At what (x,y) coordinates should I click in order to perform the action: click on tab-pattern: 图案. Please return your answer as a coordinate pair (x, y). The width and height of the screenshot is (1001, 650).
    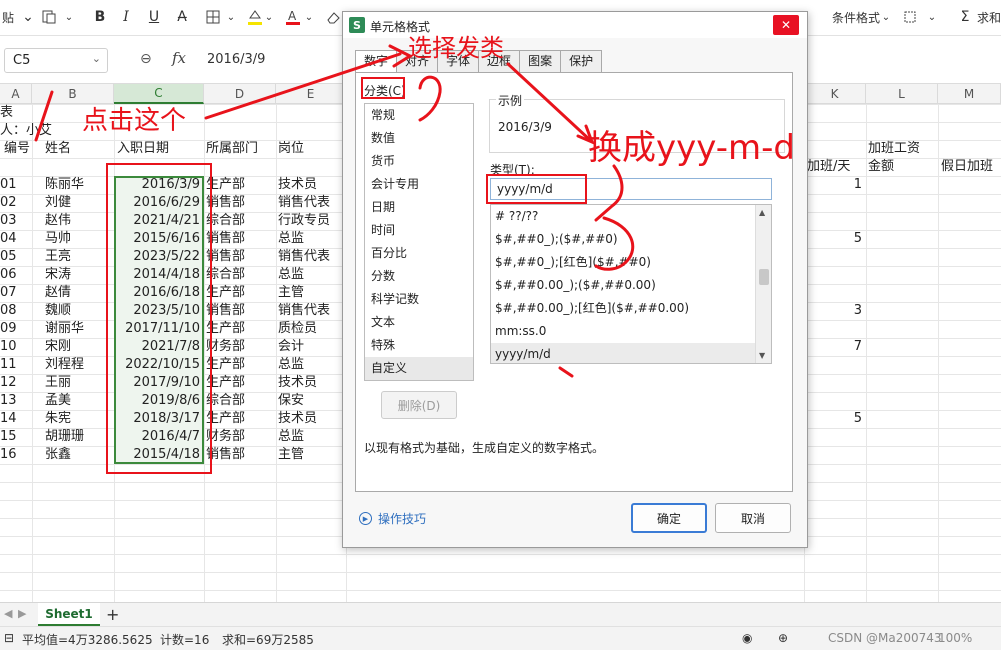
    Looking at the image, I should click on (540, 61).